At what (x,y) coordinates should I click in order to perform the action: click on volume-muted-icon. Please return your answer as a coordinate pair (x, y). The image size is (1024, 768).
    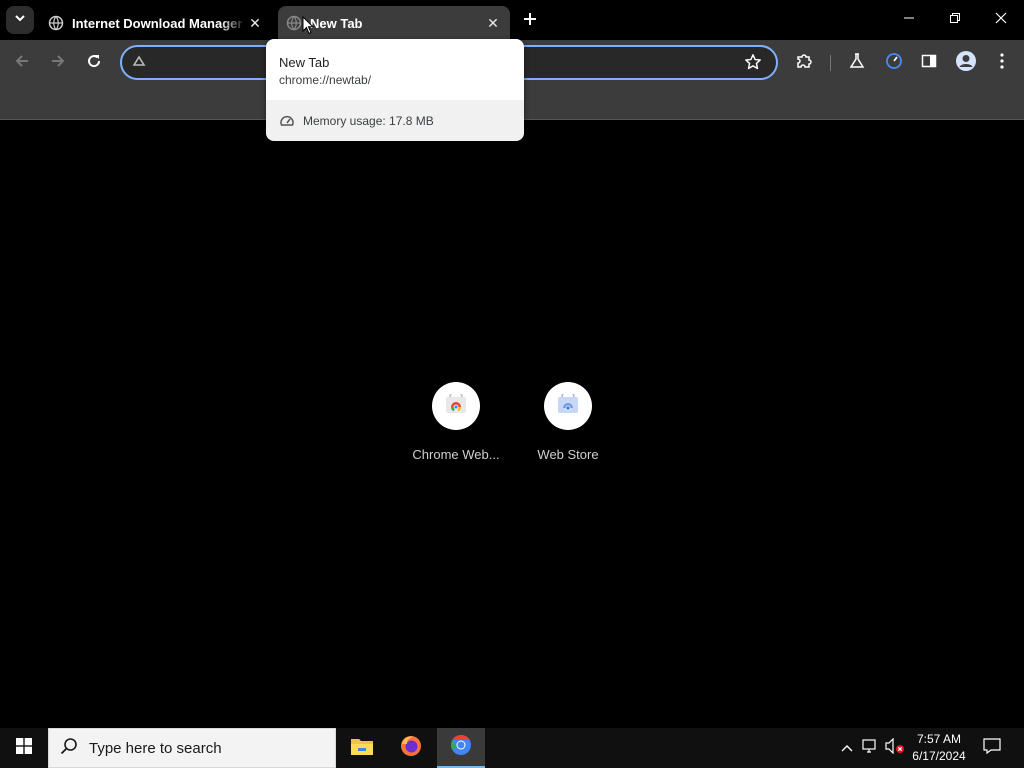
    Looking at the image, I should click on (895, 748).